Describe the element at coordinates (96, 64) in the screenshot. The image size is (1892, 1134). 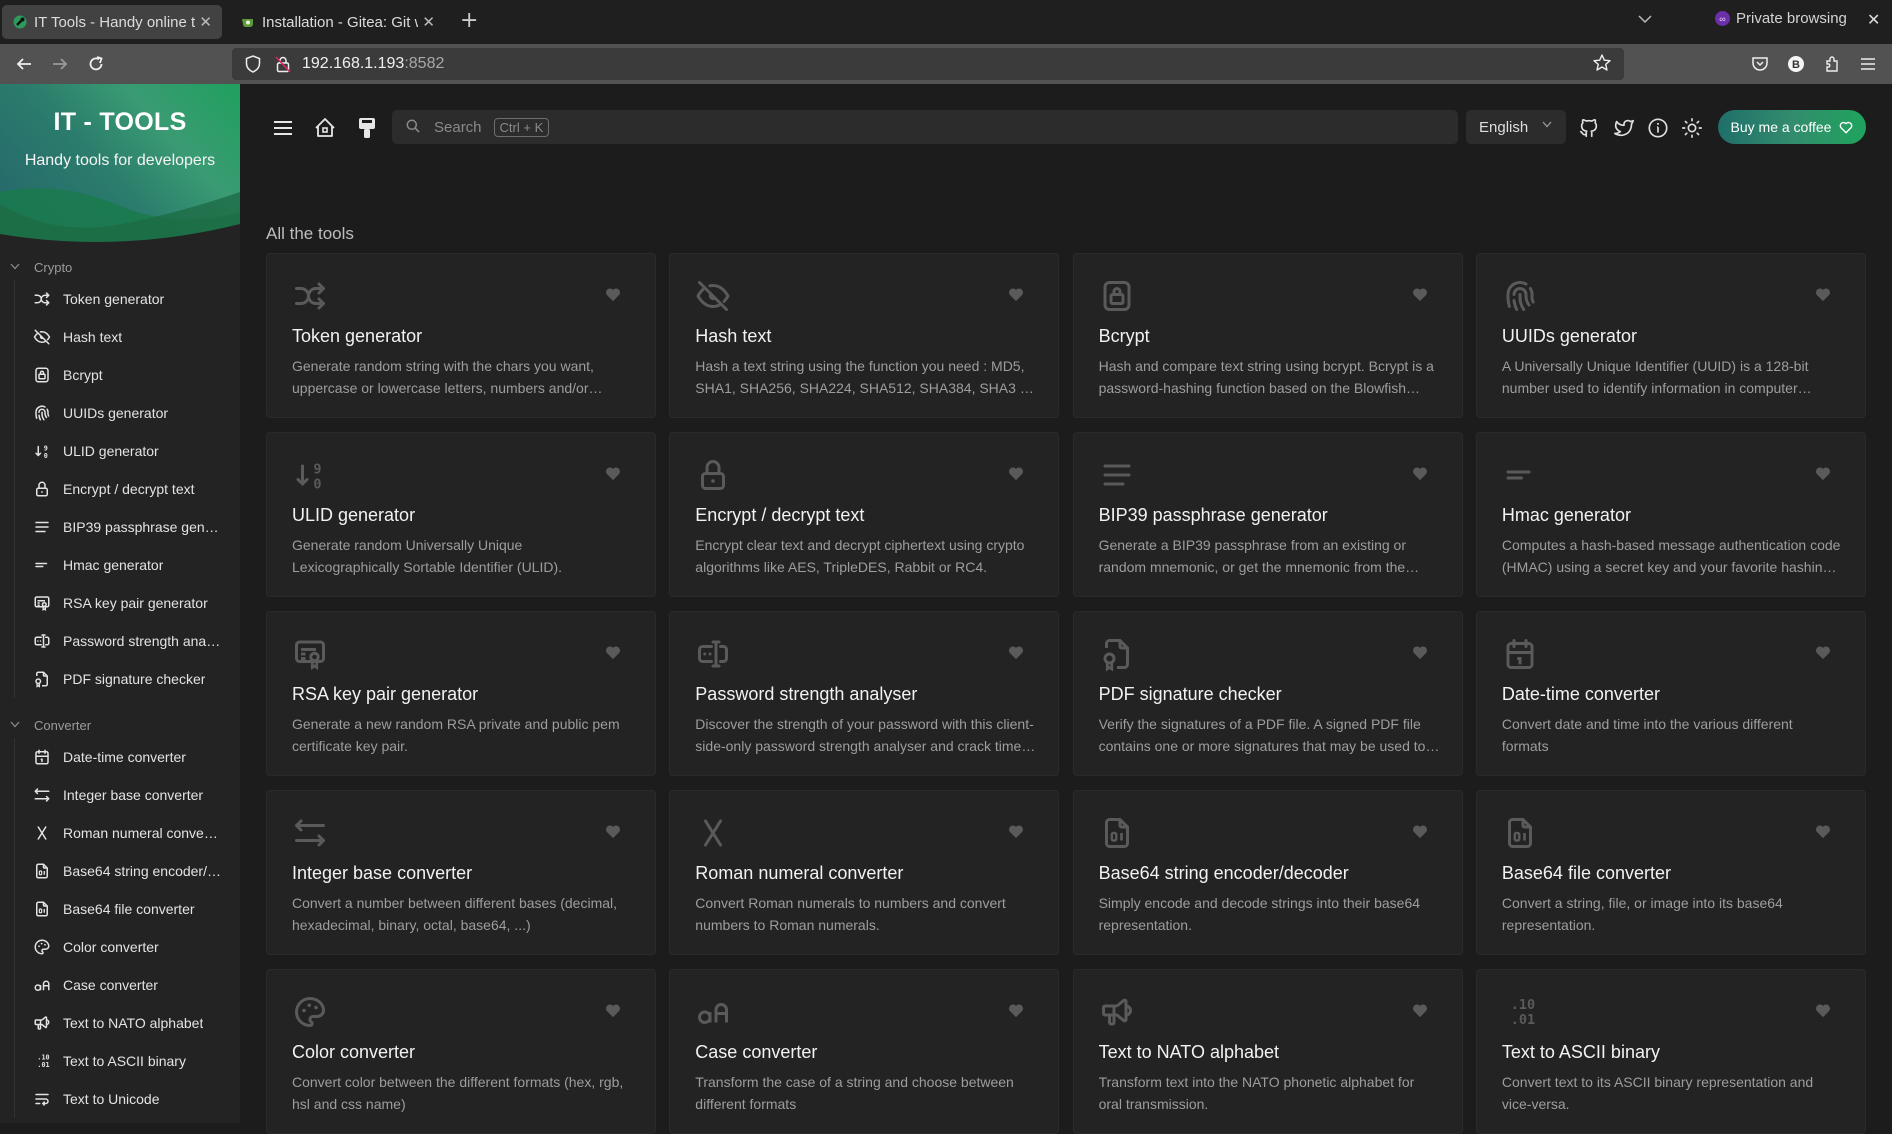
I see `reload-icon` at that location.